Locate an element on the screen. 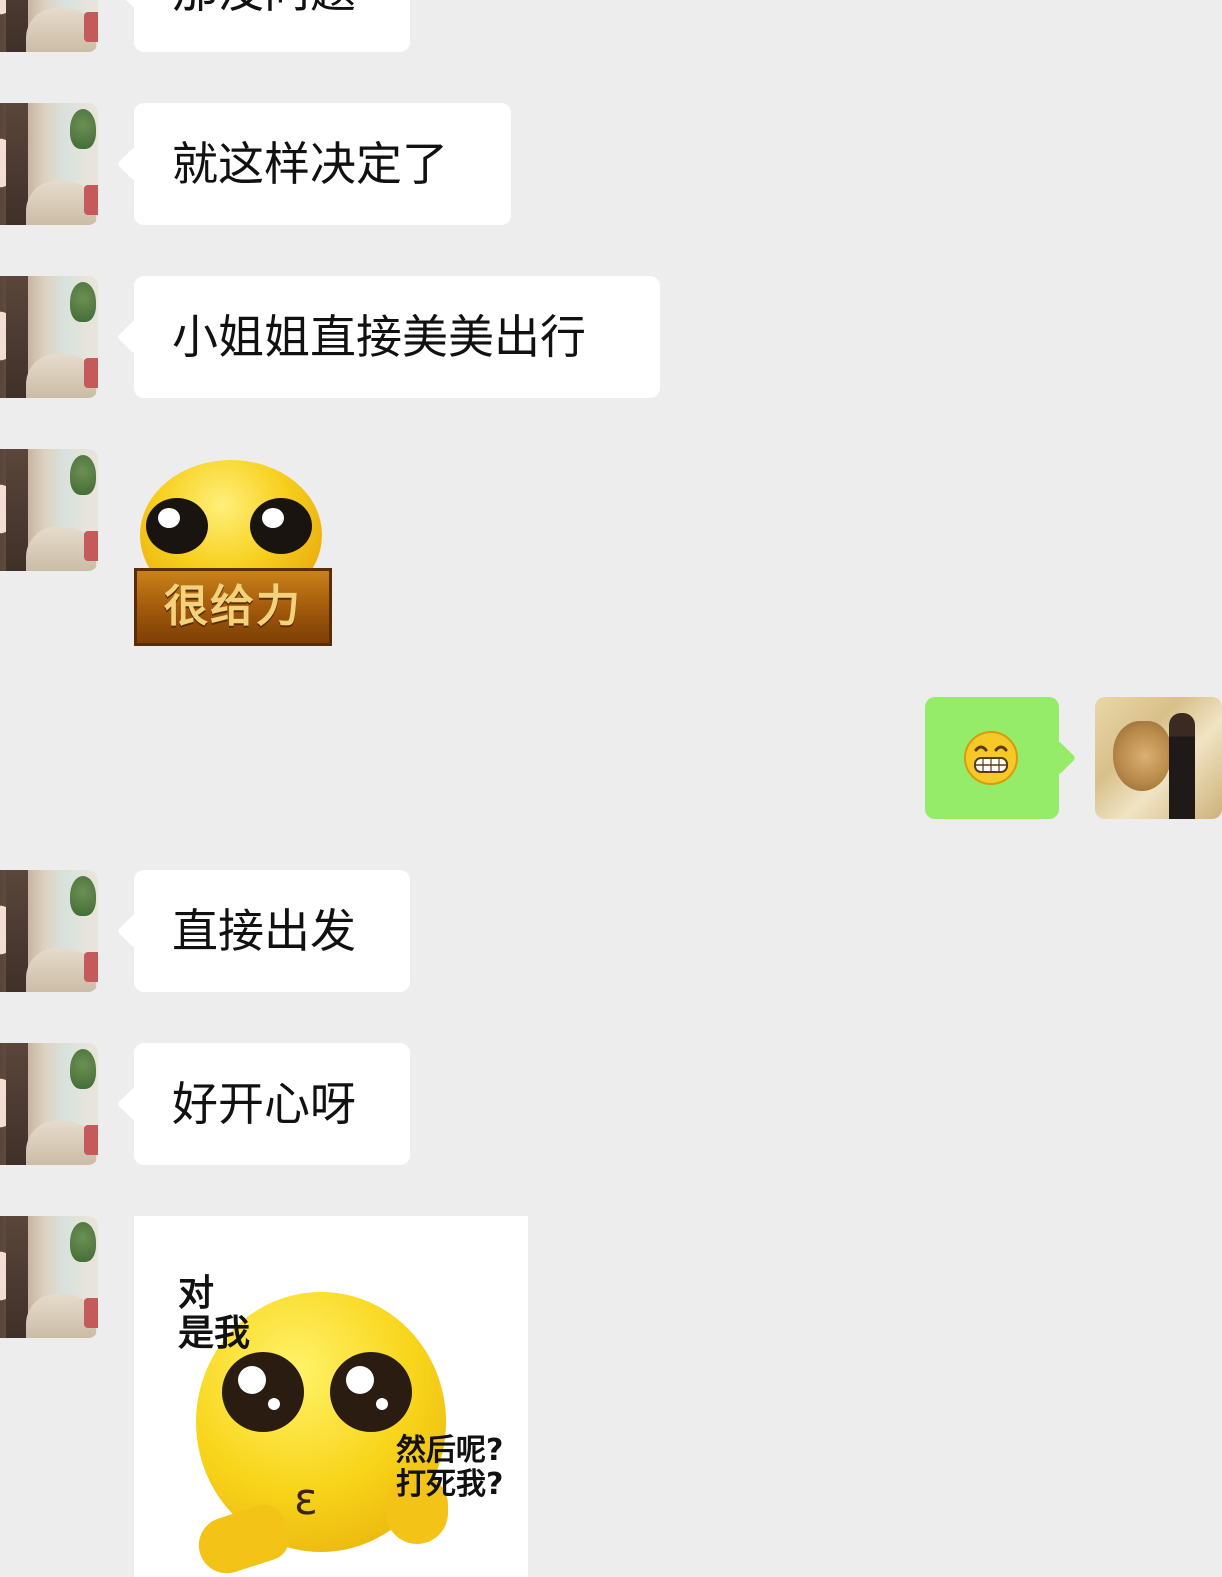 The height and width of the screenshot is (1577, 1222). message-text: 小姐姐直接美美出行 is located at coordinates (379, 337).